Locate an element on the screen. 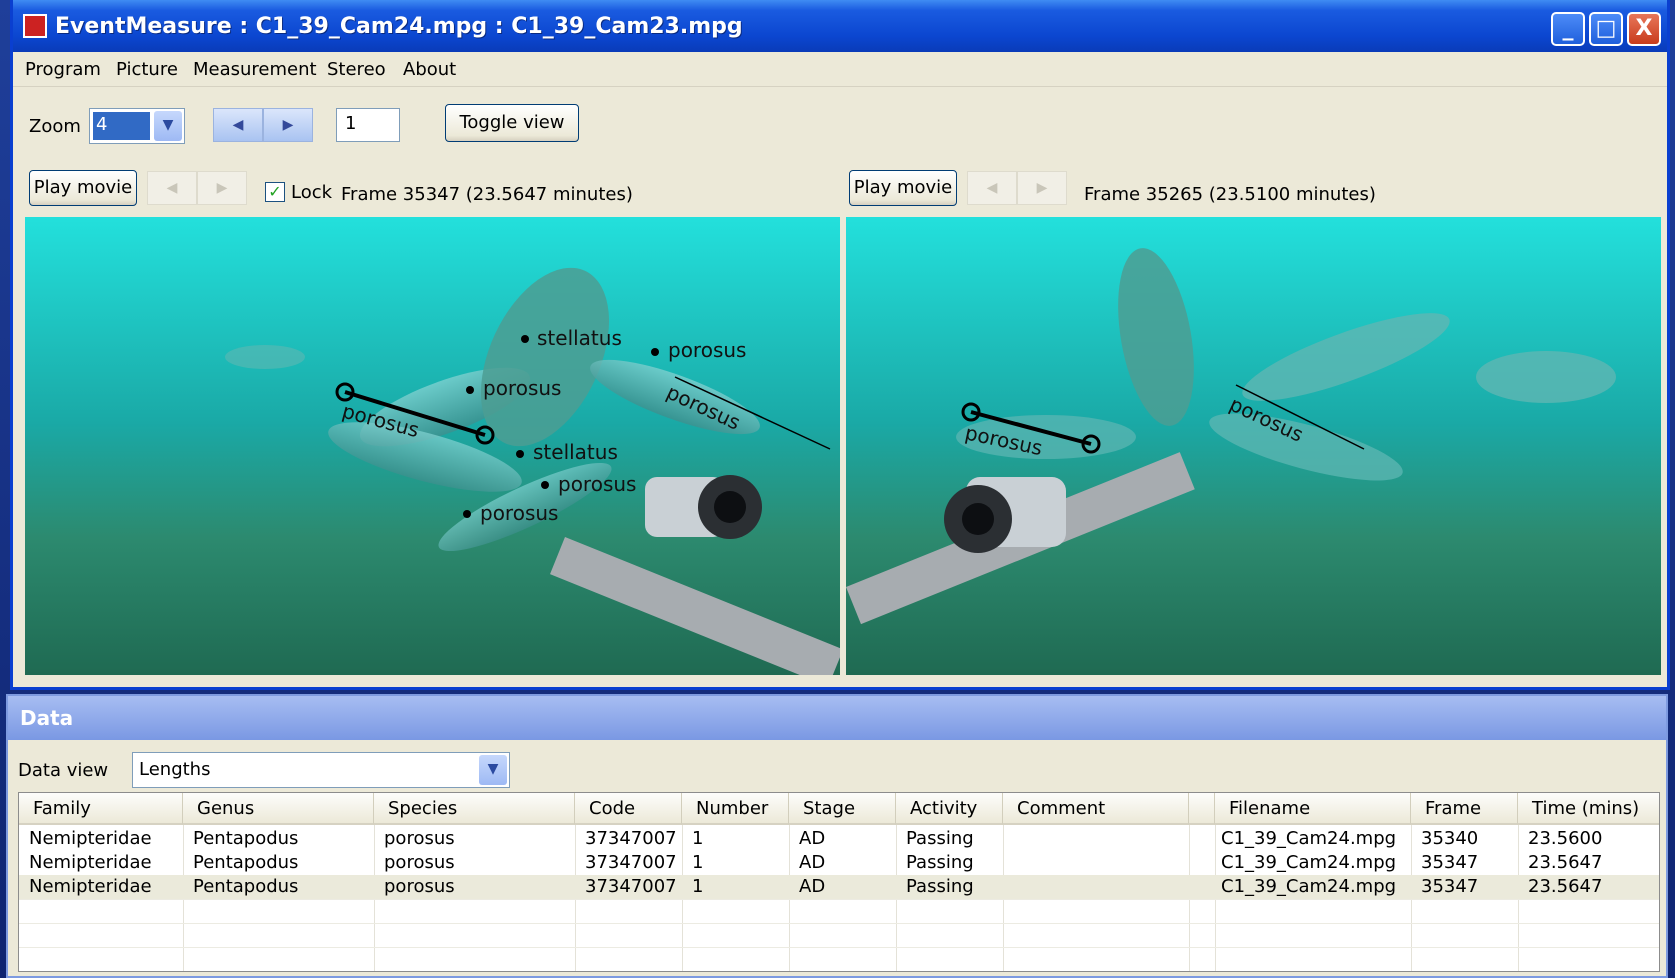  zoom-label: Zoom is located at coordinates (55, 126).